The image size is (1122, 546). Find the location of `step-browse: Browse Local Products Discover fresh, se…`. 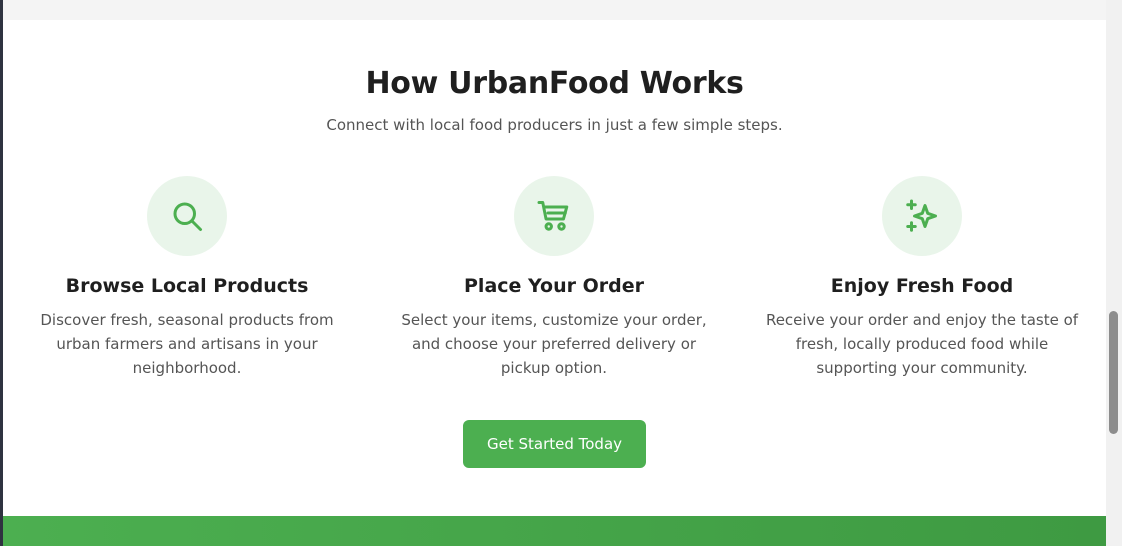

step-browse: Browse Local Products Discover fresh, se… is located at coordinates (187, 278).